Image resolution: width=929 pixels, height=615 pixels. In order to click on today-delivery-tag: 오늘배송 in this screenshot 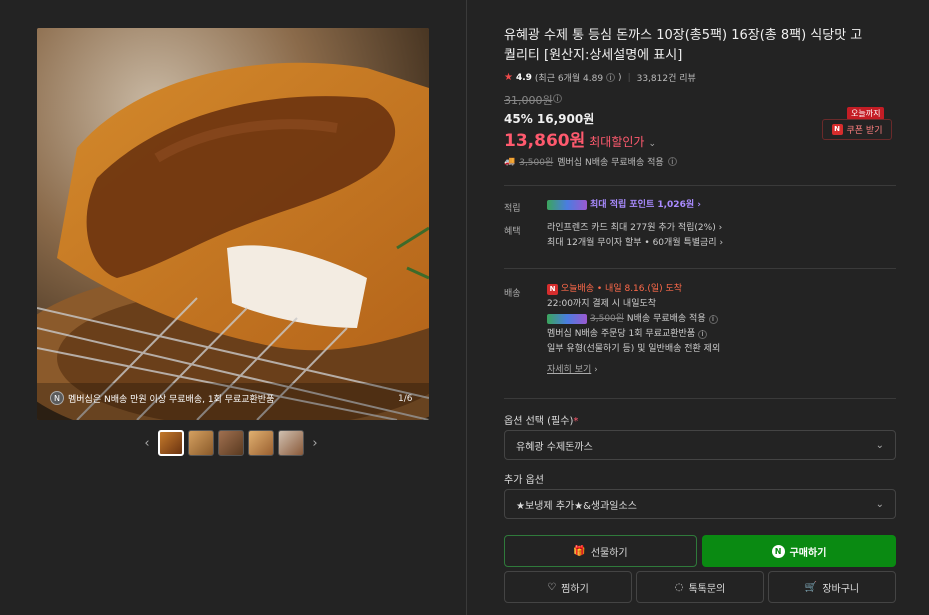, I will do `click(577, 289)`.